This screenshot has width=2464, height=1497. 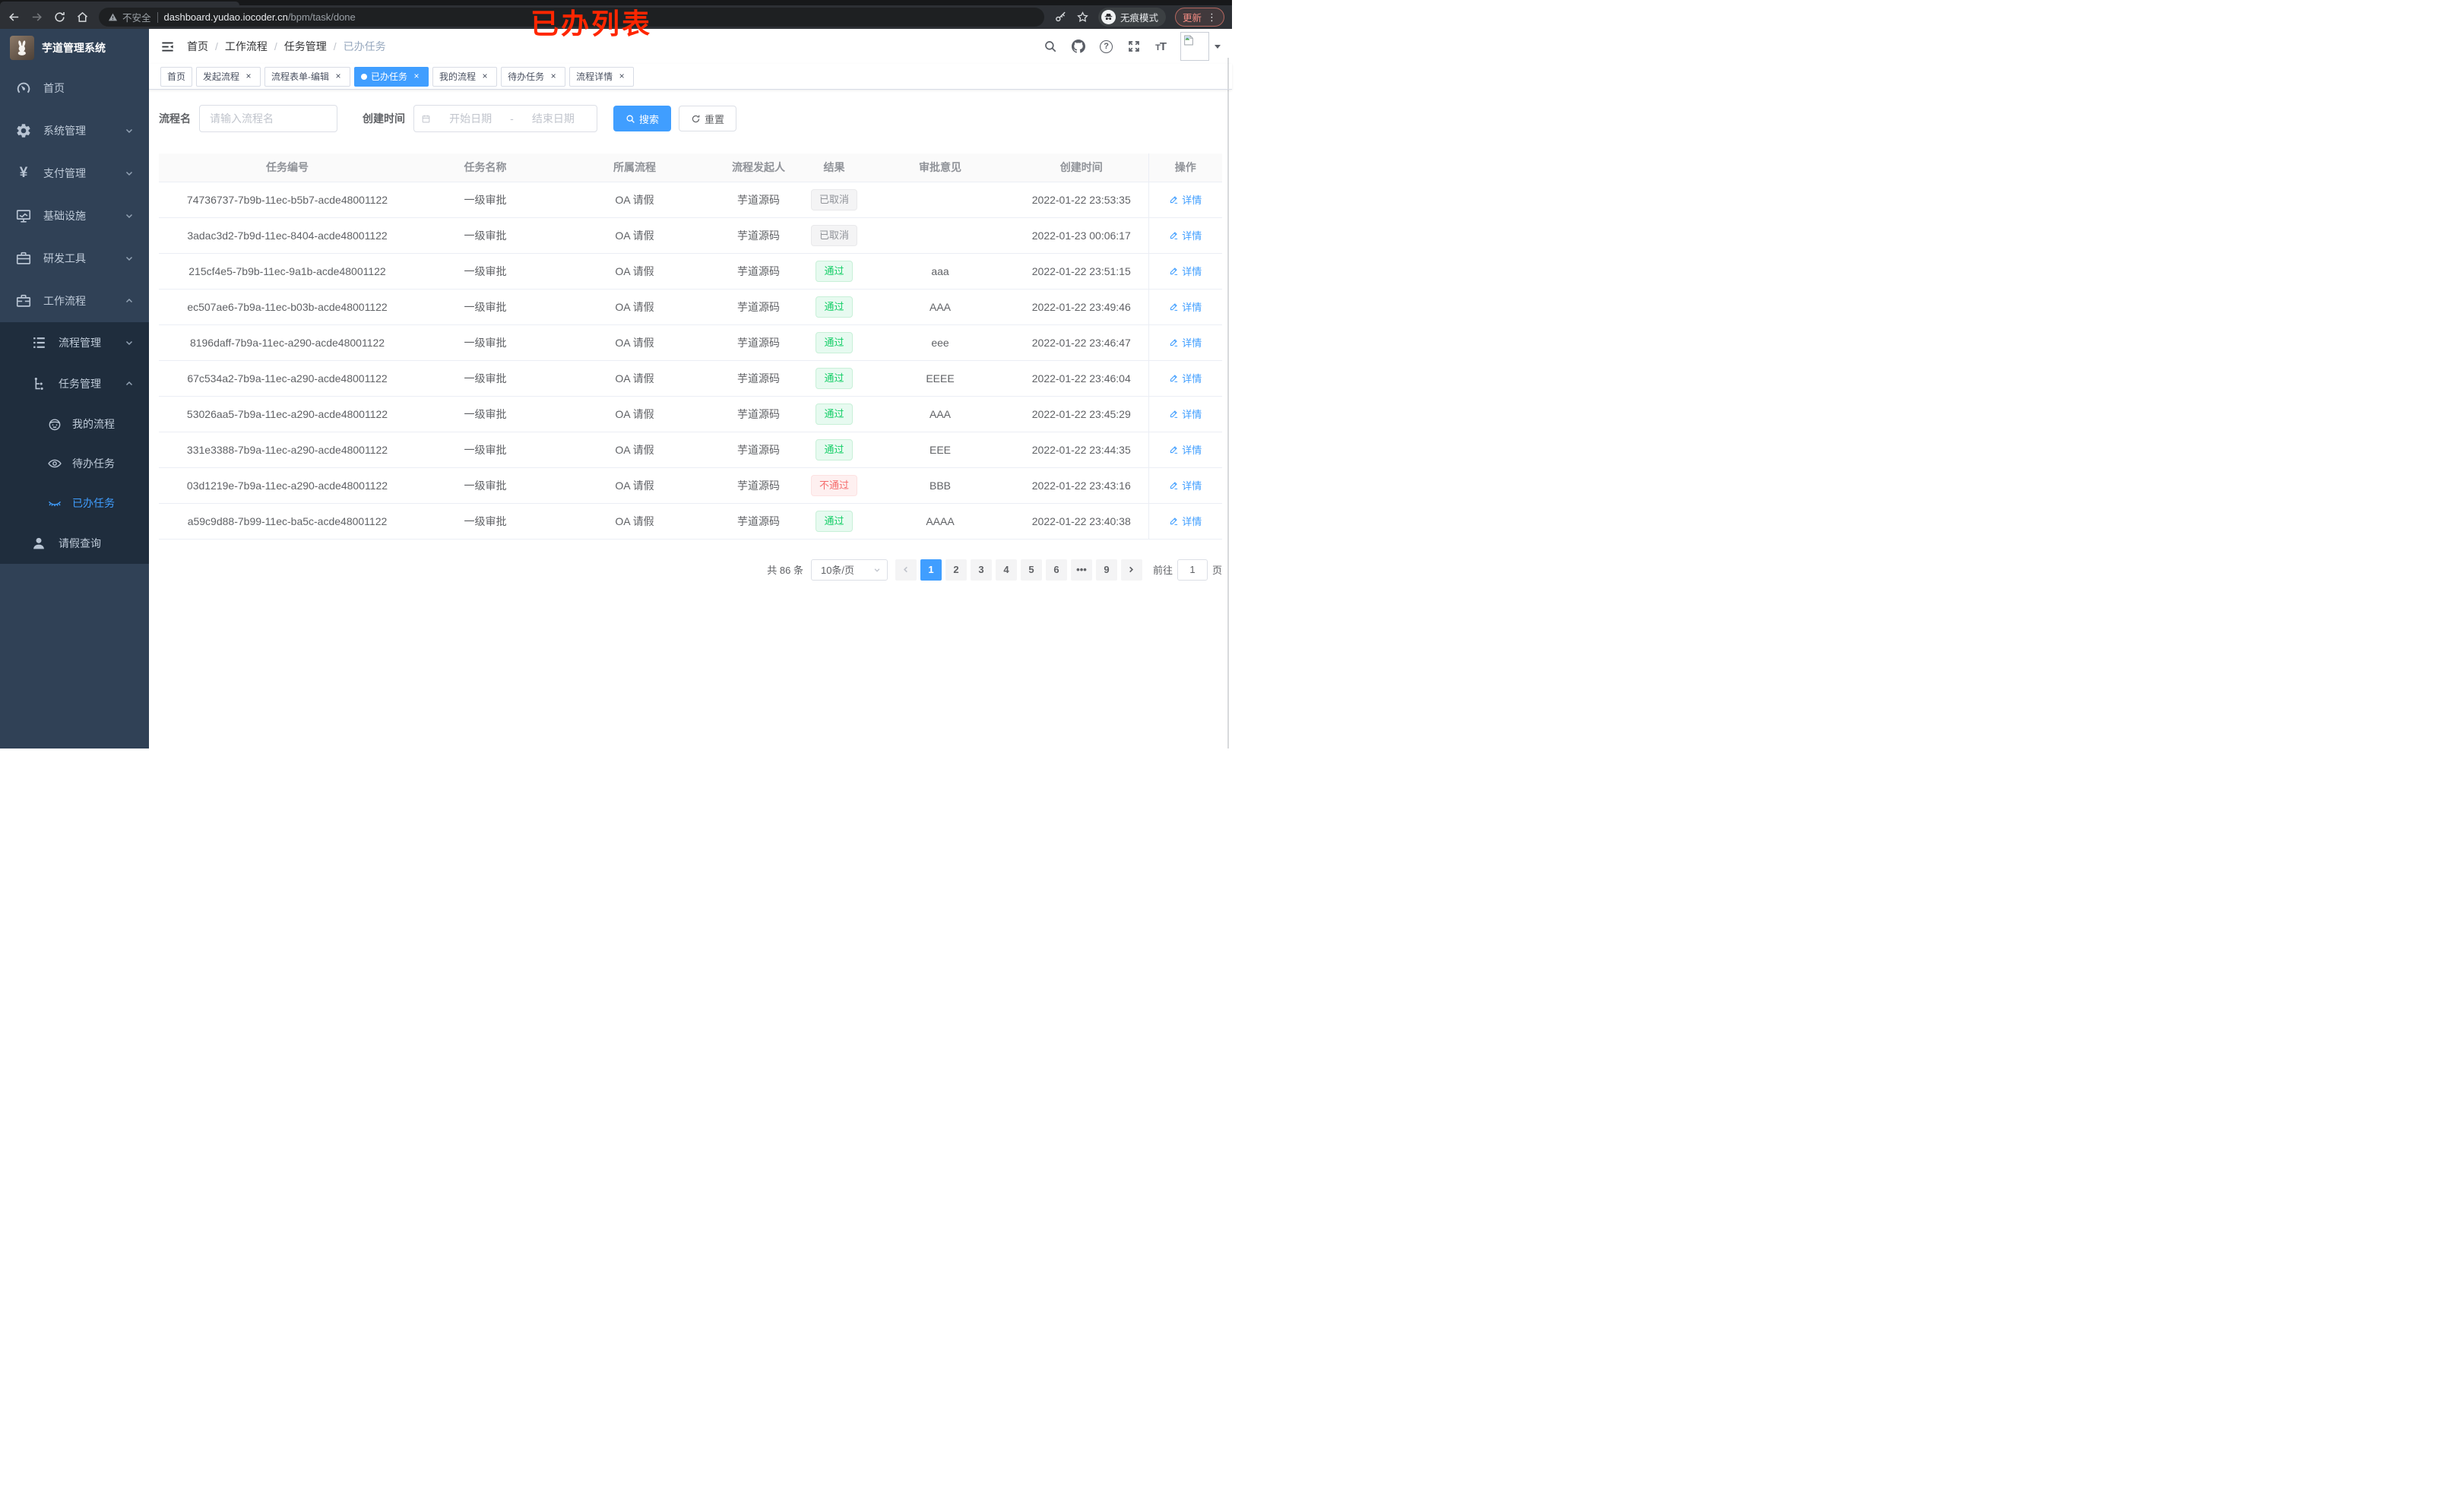 What do you see at coordinates (1131, 570) in the screenshot?
I see `next-page-button` at bounding box center [1131, 570].